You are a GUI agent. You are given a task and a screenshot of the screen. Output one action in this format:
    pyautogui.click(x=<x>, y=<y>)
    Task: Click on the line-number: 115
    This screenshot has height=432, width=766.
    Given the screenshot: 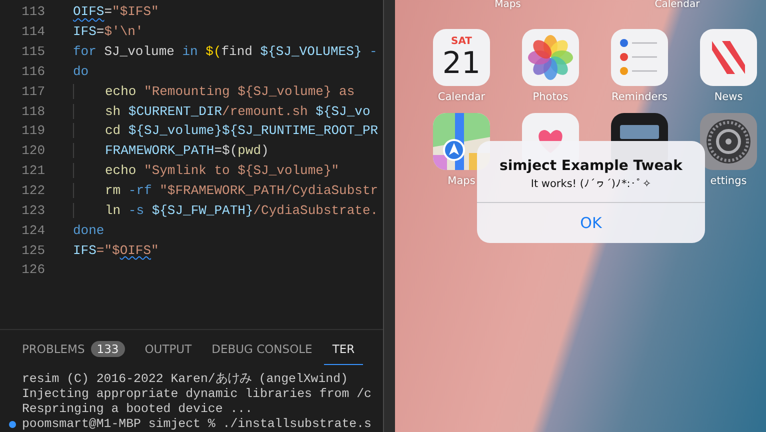 What is the action you would take?
    pyautogui.click(x=32, y=52)
    